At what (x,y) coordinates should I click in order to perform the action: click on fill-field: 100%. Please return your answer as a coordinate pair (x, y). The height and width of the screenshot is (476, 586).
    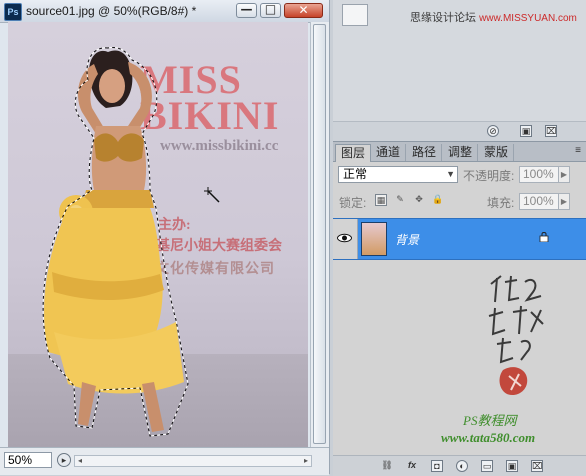
    Looking at the image, I should click on (539, 201).